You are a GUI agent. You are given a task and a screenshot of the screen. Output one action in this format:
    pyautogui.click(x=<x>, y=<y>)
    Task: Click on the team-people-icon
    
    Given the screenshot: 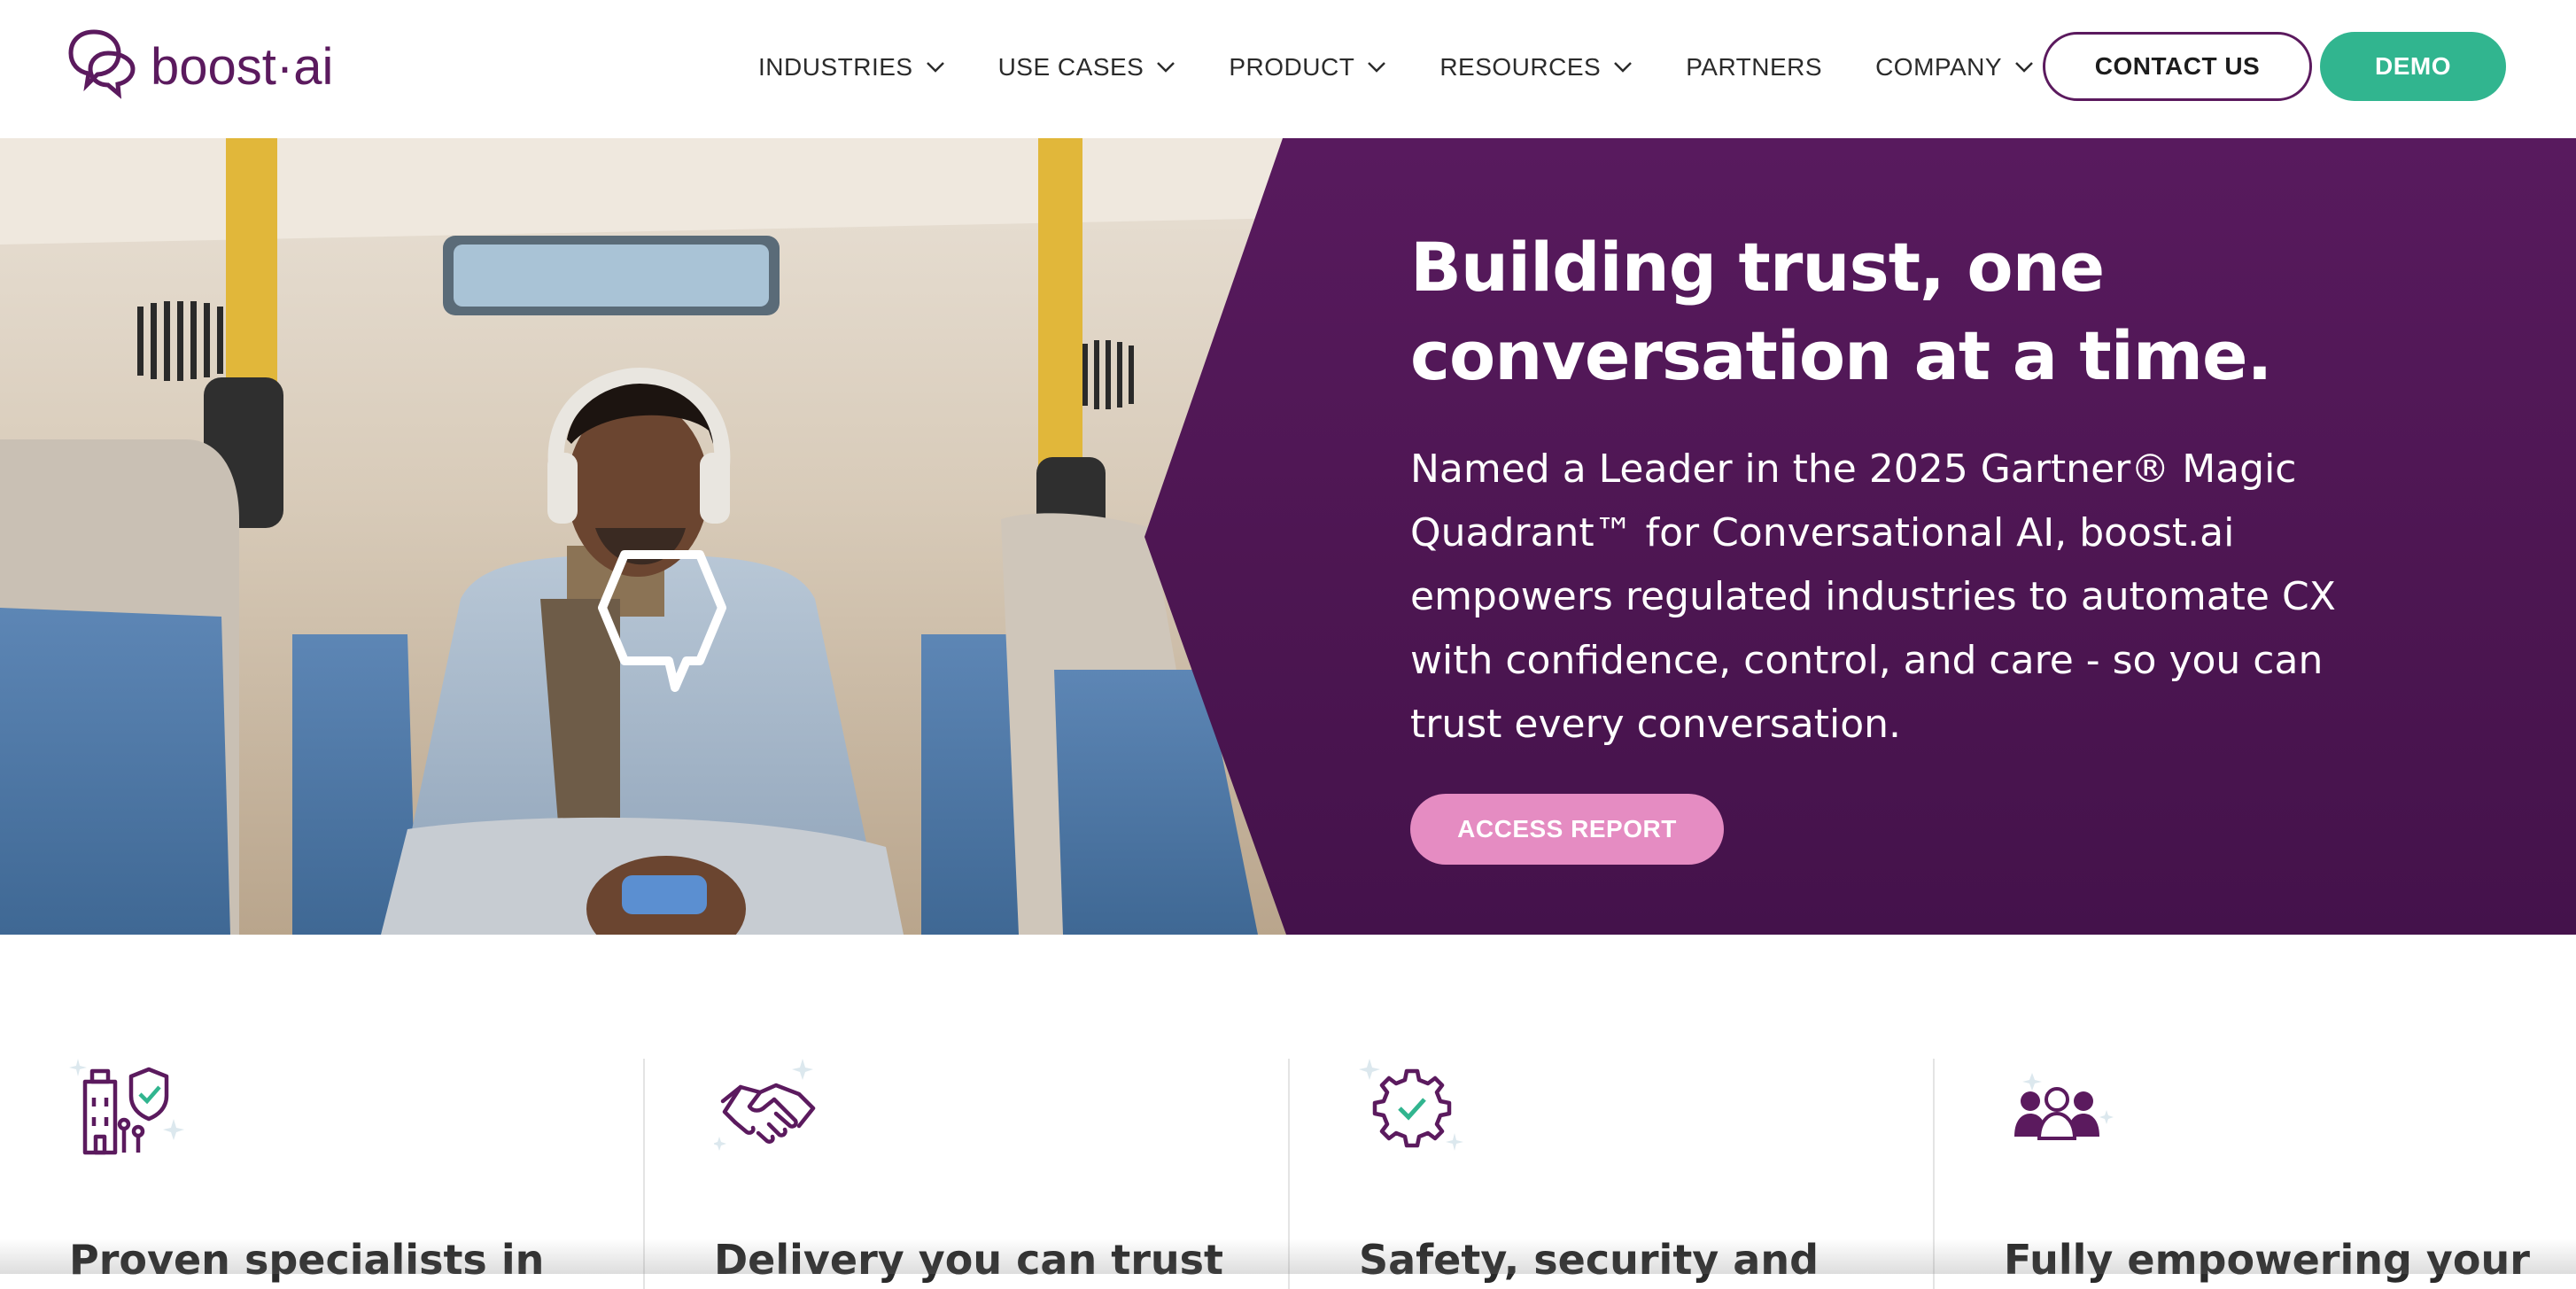 What is the action you would take?
    pyautogui.click(x=2064, y=1106)
    